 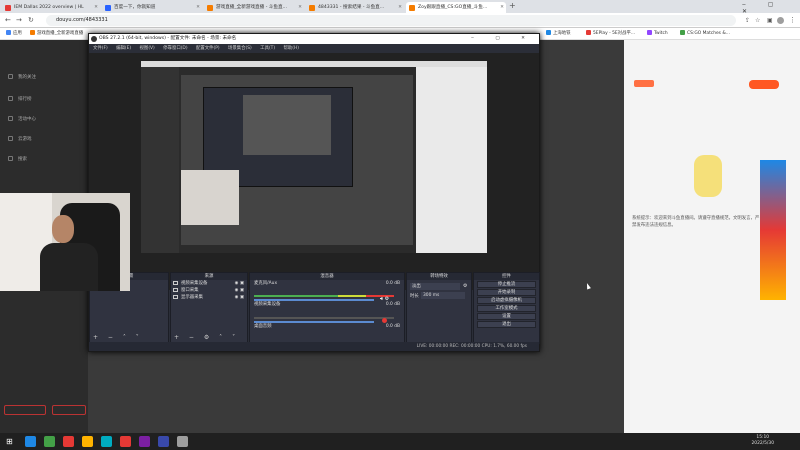 I want to click on nested-sidebar, so click(x=160, y=160).